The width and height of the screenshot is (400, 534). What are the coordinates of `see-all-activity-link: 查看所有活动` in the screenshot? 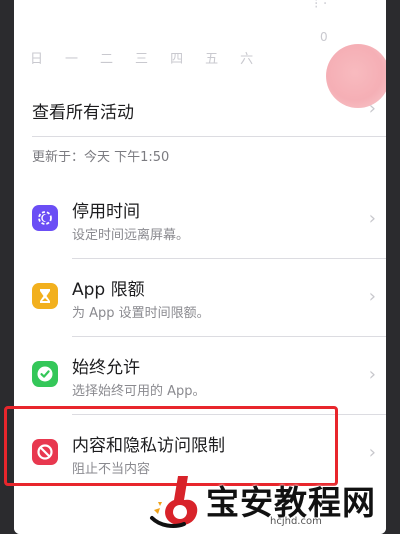 It's located at (83, 110).